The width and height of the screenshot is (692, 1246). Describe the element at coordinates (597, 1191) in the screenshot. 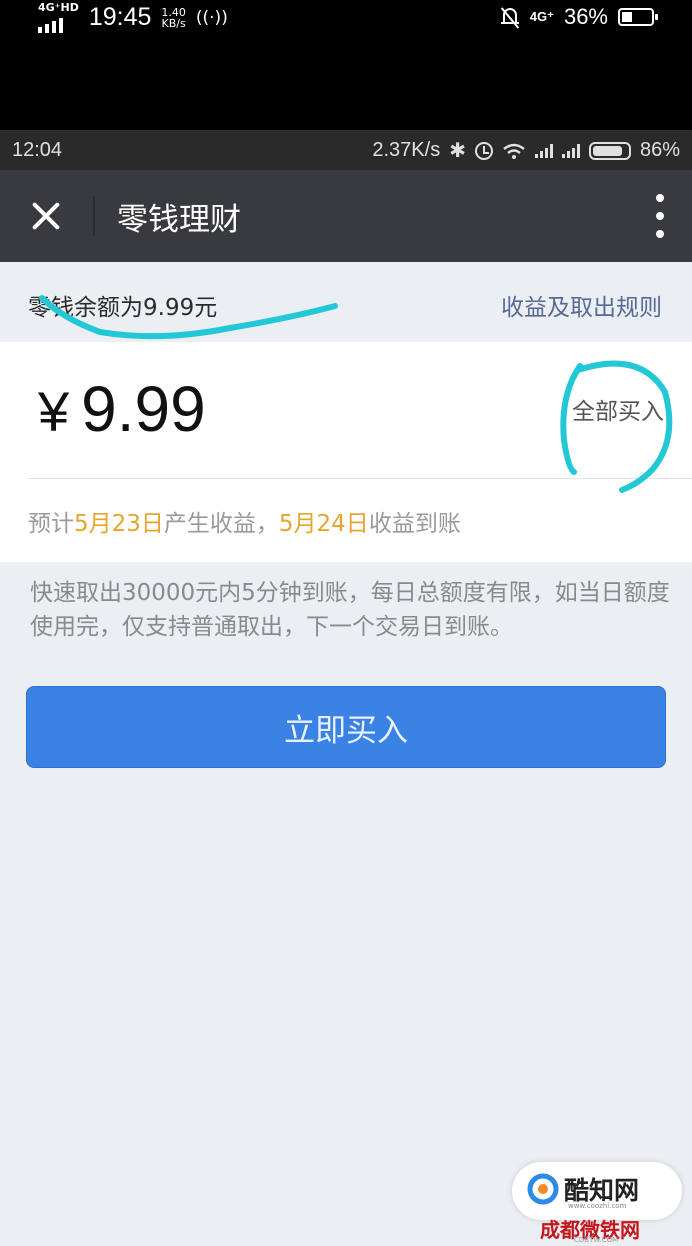

I see `watermark-badge: 酷知网 www.coozhi.com` at that location.